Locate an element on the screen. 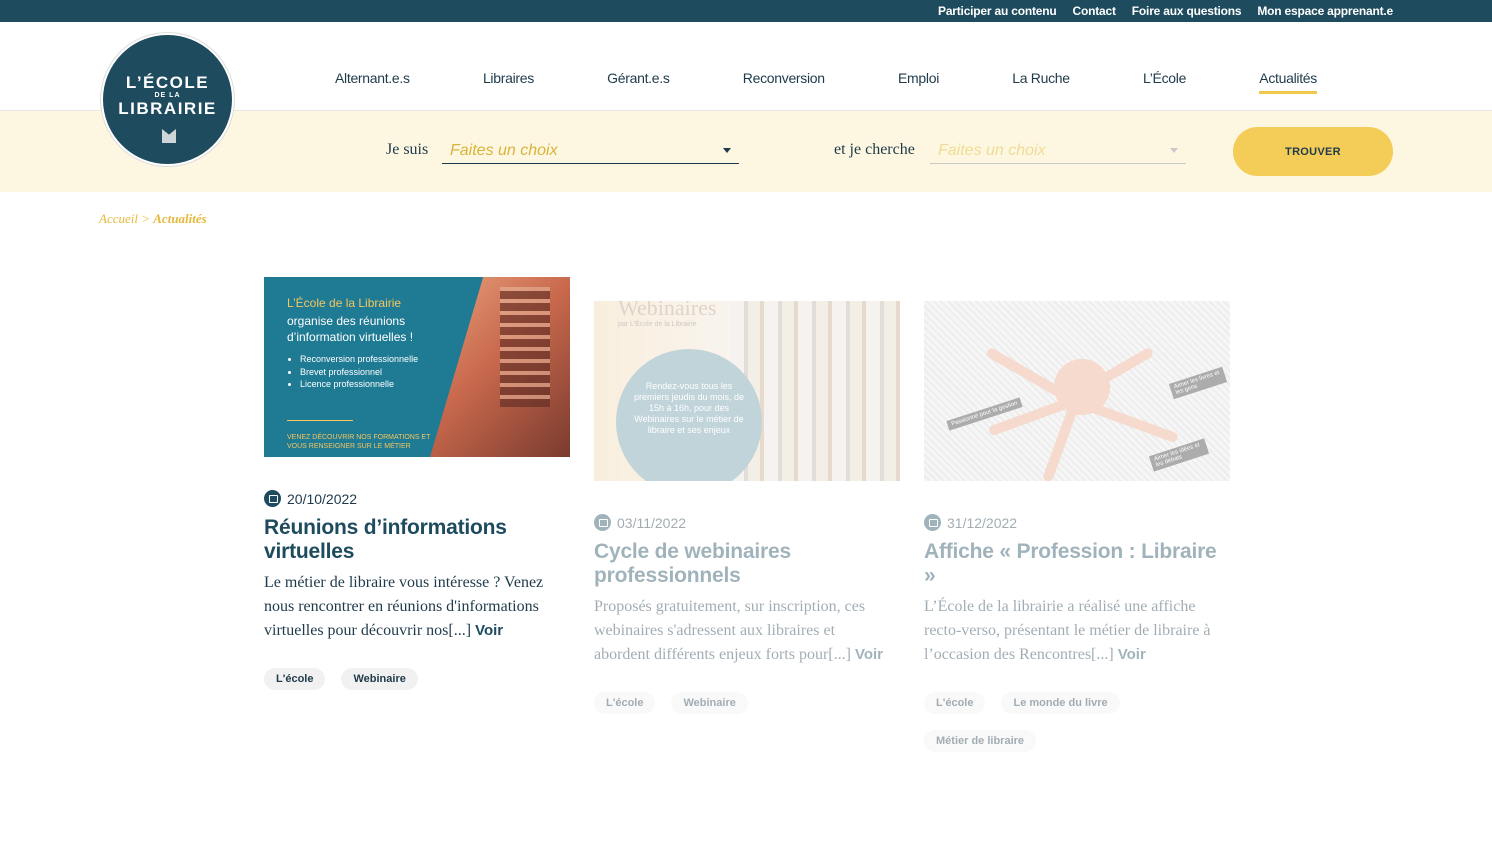 The width and height of the screenshot is (1492, 860). logo-mark-icon is located at coordinates (169, 136).